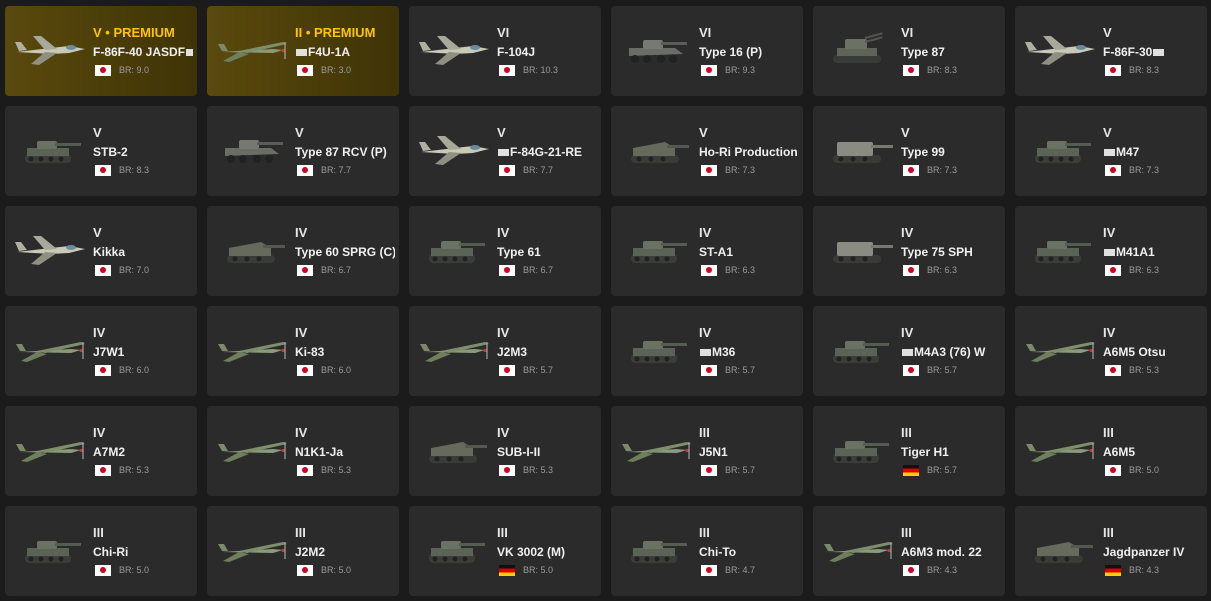 Image resolution: width=1211 pixels, height=601 pixels. What do you see at coordinates (923, 152) in the screenshot?
I see `vehicle-name: Type 99` at bounding box center [923, 152].